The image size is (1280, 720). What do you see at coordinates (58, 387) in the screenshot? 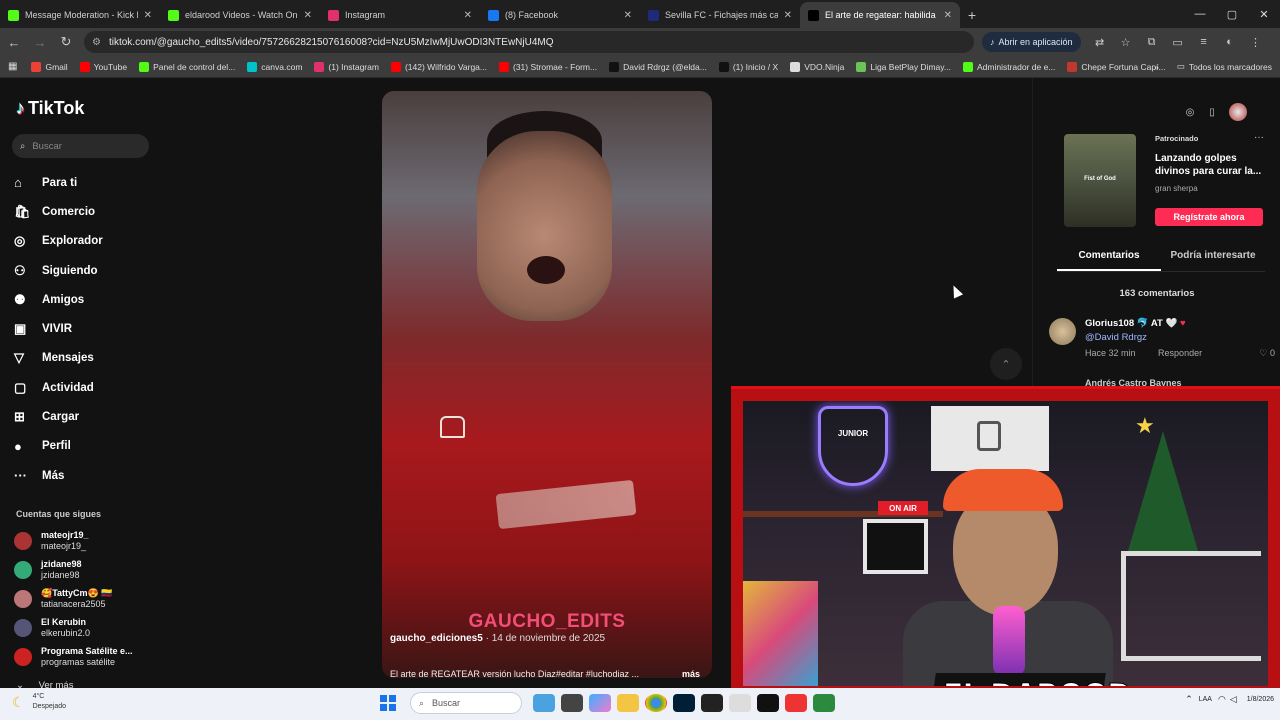
I see `nav-item: ▢ Actividad` at bounding box center [58, 387].